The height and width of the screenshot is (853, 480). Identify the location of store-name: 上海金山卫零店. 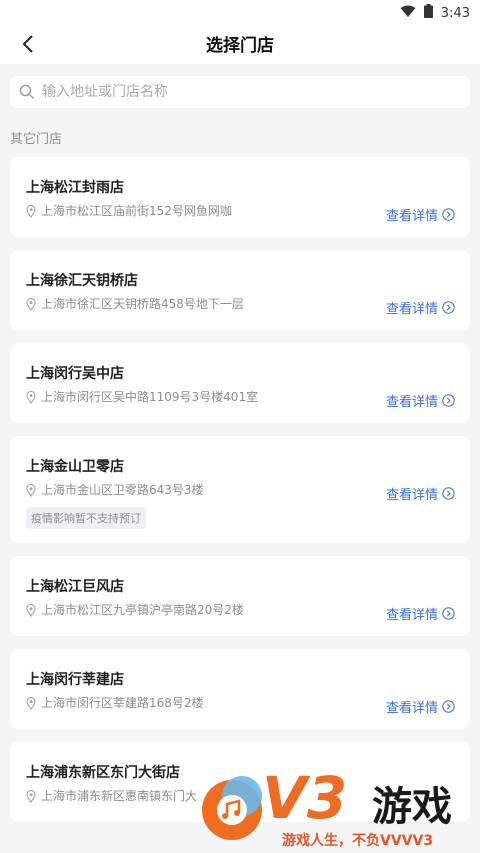
(75, 467).